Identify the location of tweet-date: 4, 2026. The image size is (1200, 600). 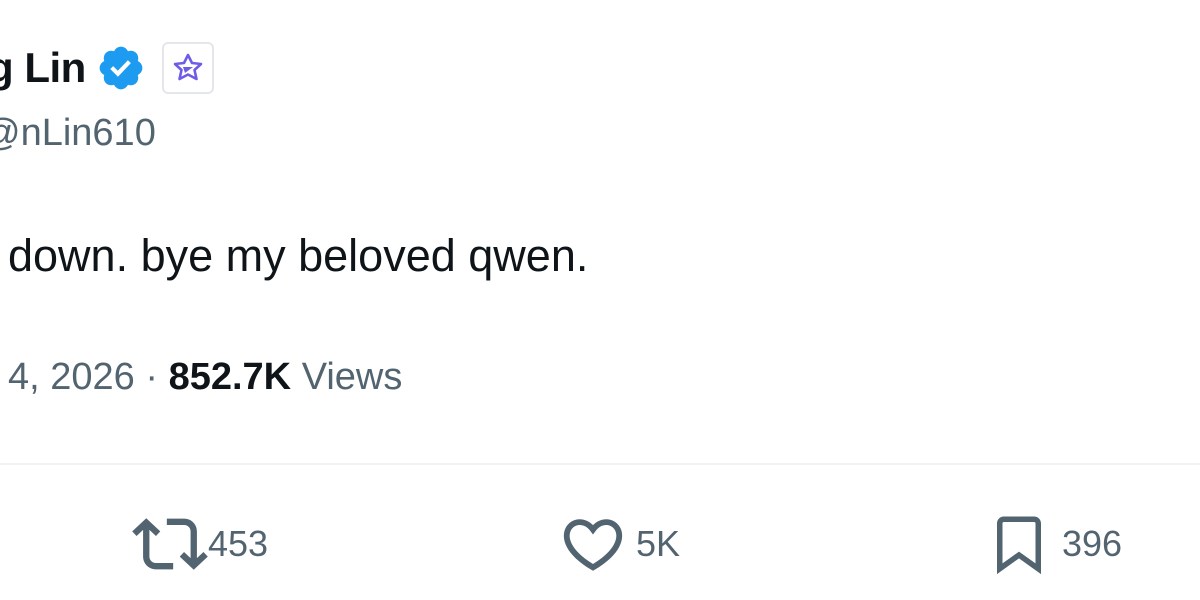
(71, 377).